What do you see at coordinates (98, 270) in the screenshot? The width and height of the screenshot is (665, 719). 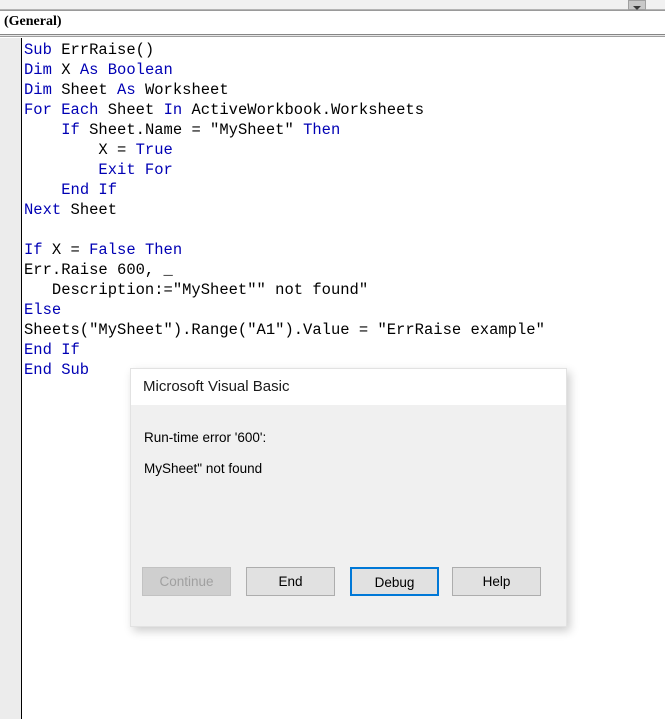 I see `code-text: Err.Raise 600, _` at bounding box center [98, 270].